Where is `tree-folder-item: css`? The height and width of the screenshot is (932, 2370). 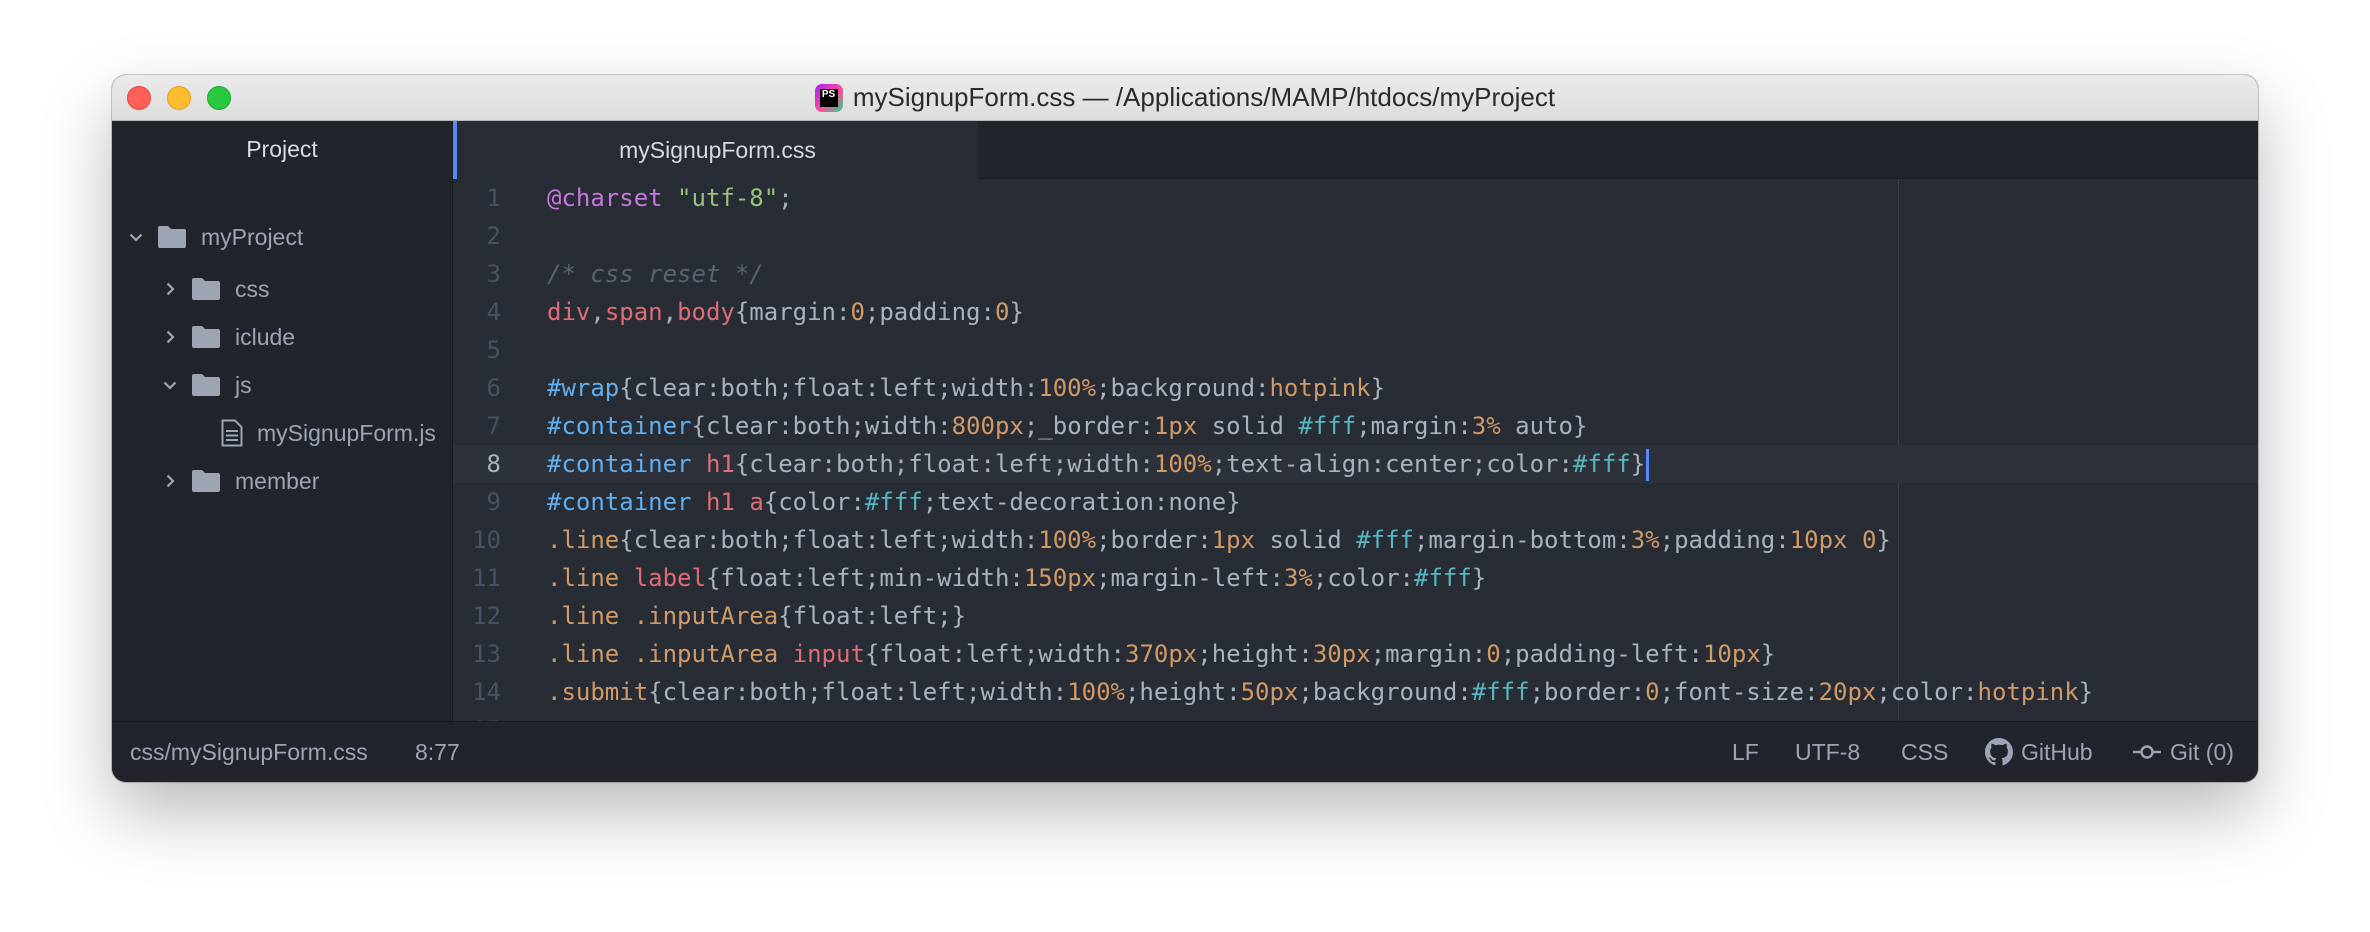 tree-folder-item: css is located at coordinates (191, 289).